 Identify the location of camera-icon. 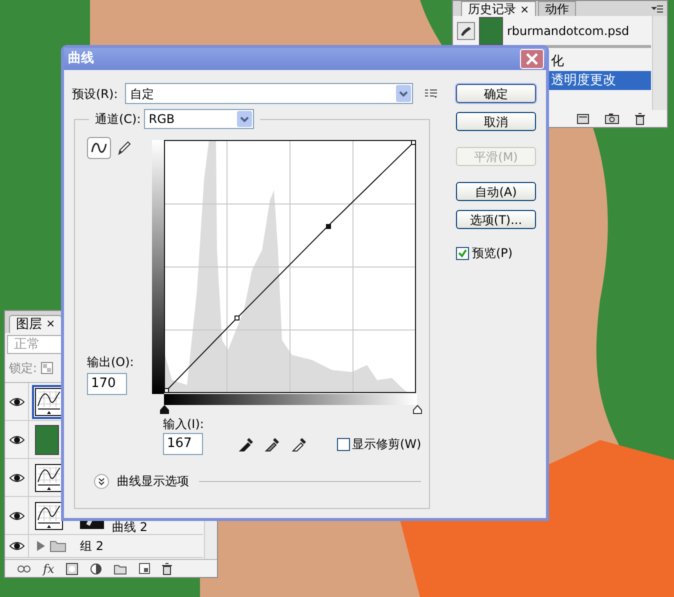
(612, 118).